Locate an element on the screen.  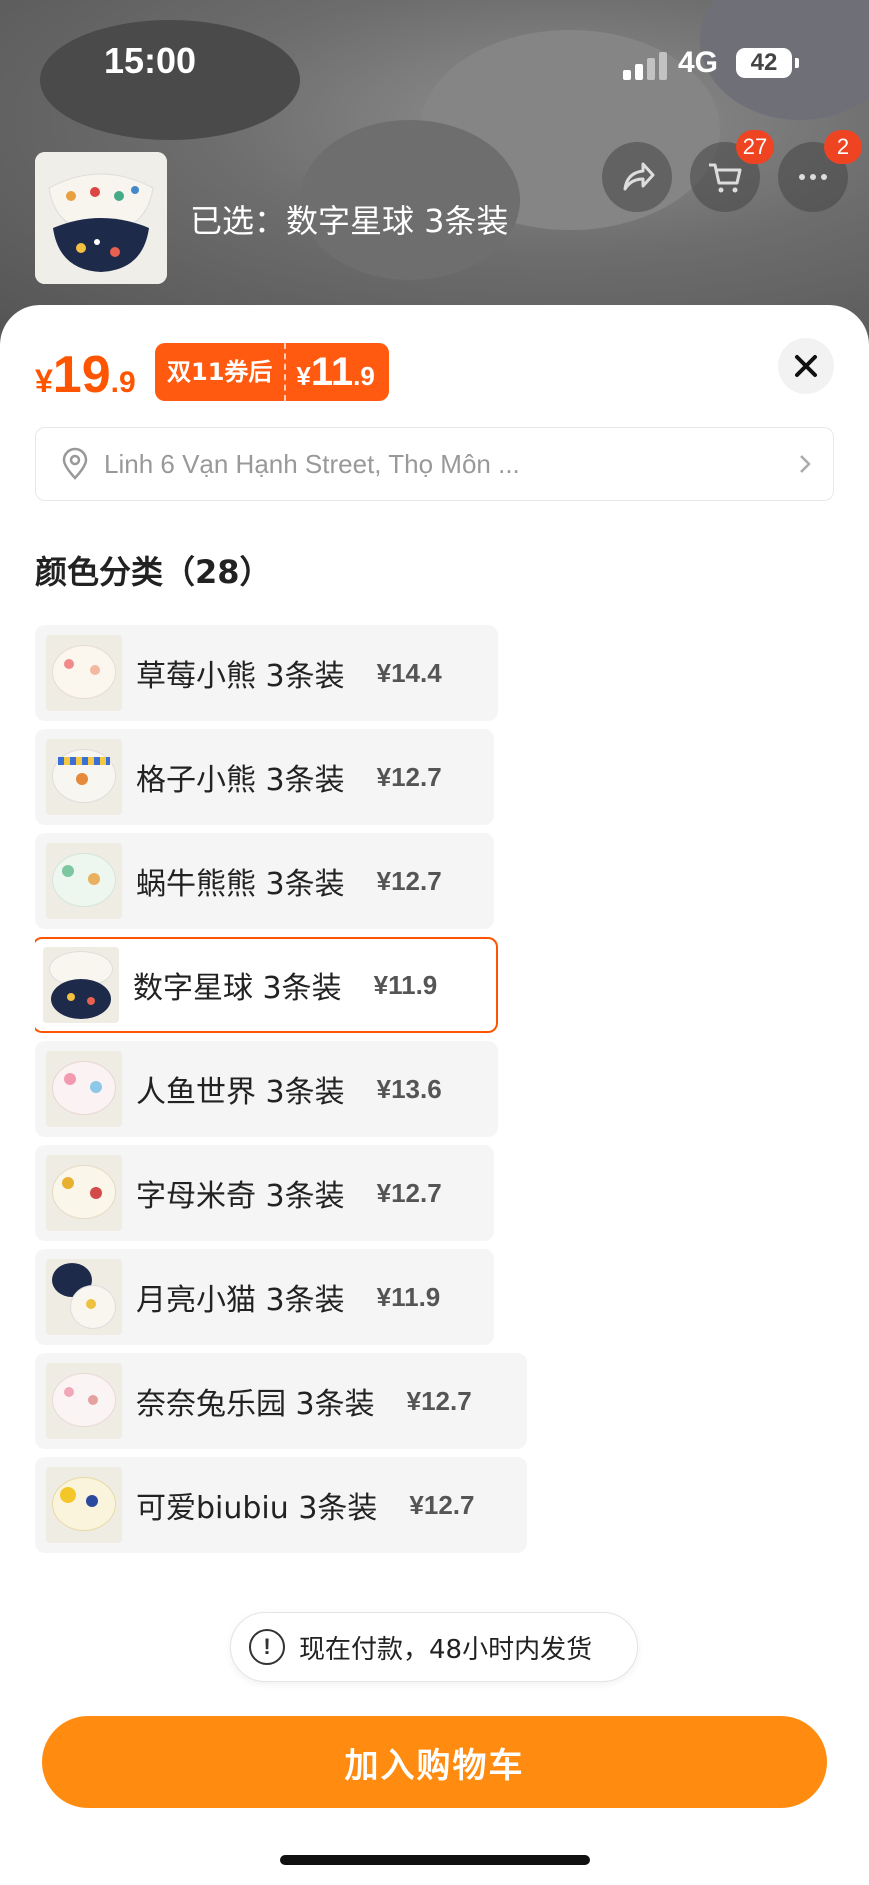
location-pin-icon is located at coordinates (75, 463).